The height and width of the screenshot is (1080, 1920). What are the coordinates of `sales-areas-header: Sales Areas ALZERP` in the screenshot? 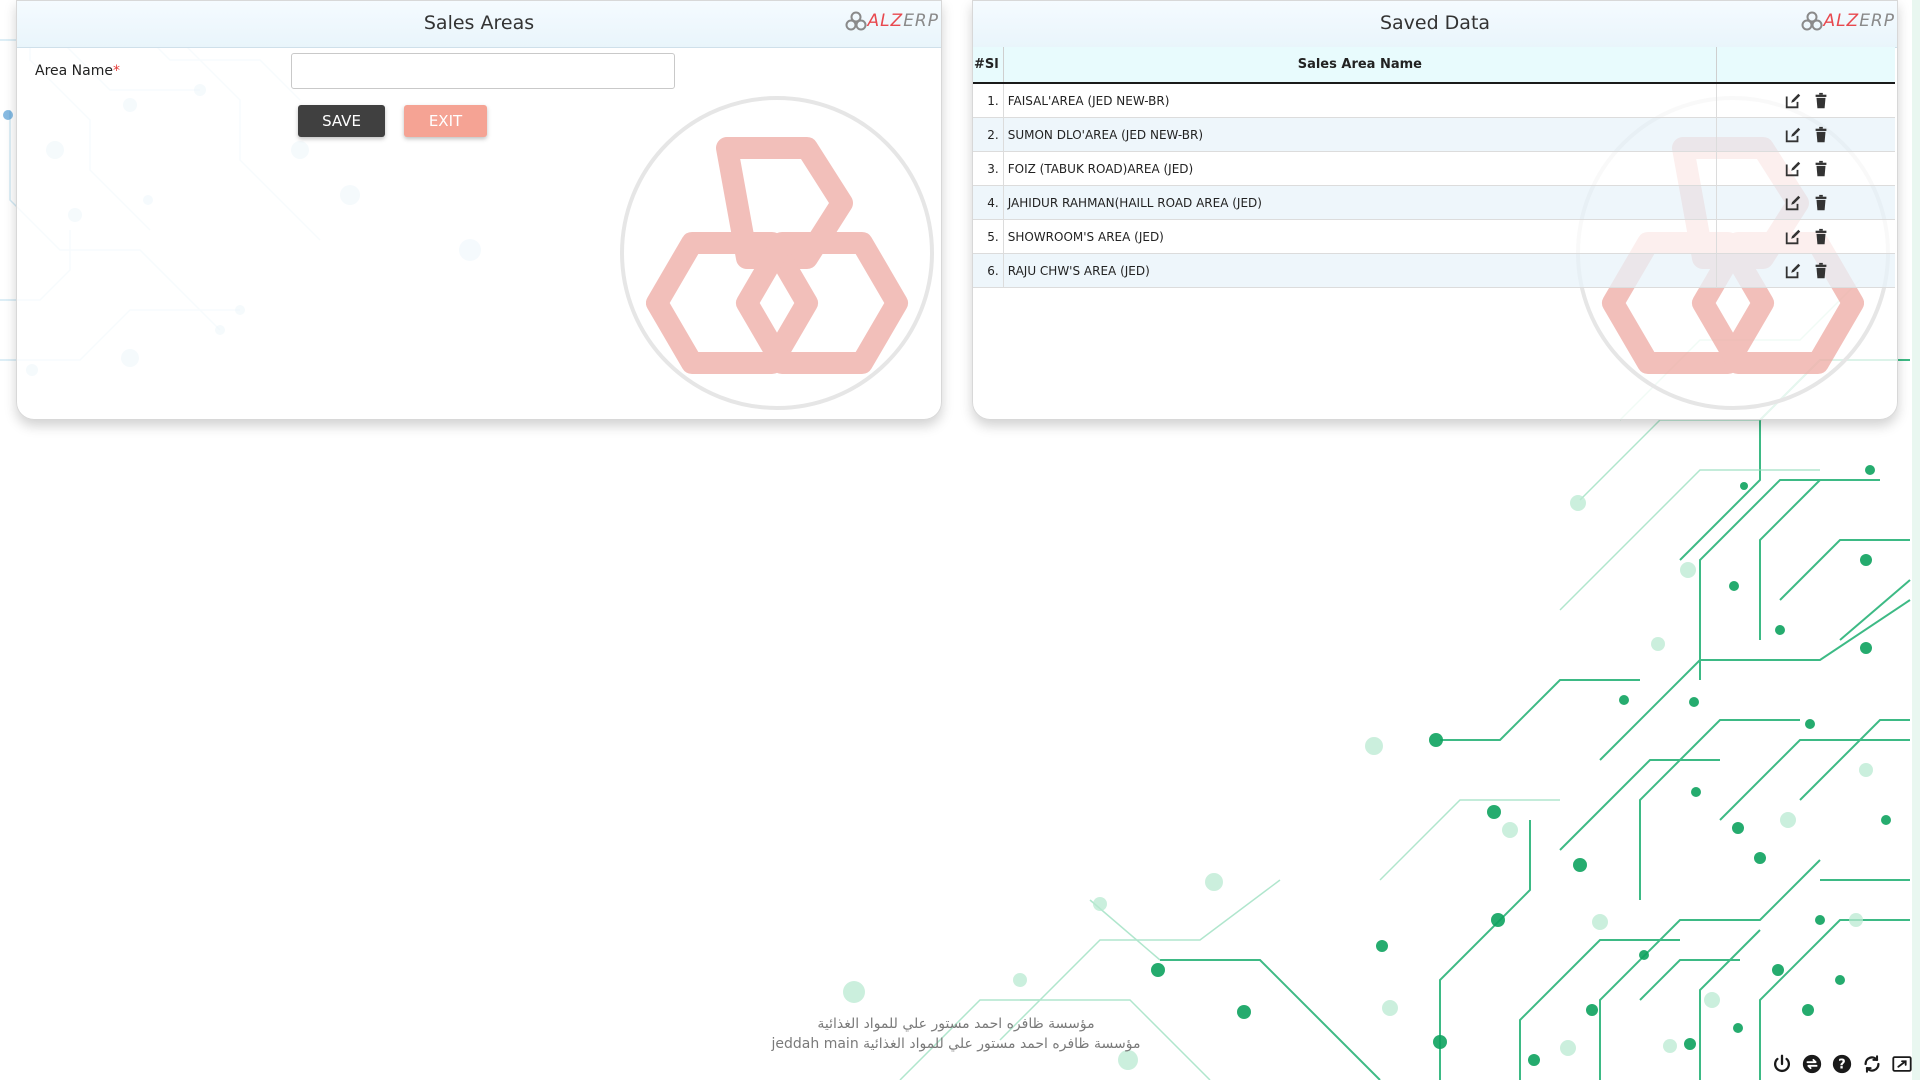 It's located at (479, 24).